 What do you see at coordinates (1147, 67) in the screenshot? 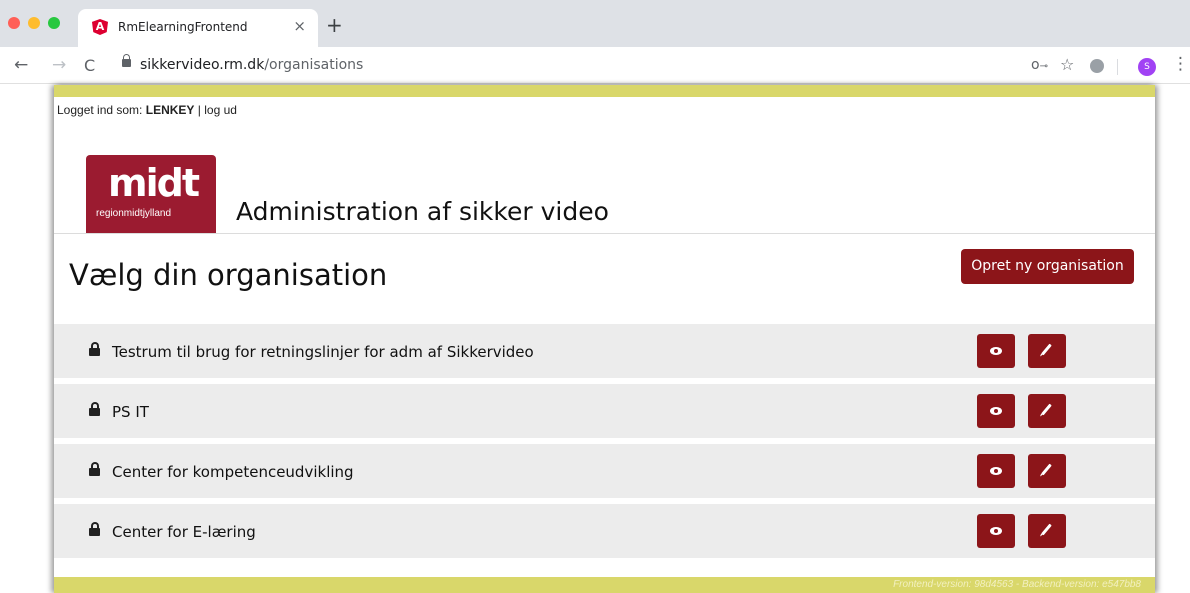
I see `profile-avatar: S` at bounding box center [1147, 67].